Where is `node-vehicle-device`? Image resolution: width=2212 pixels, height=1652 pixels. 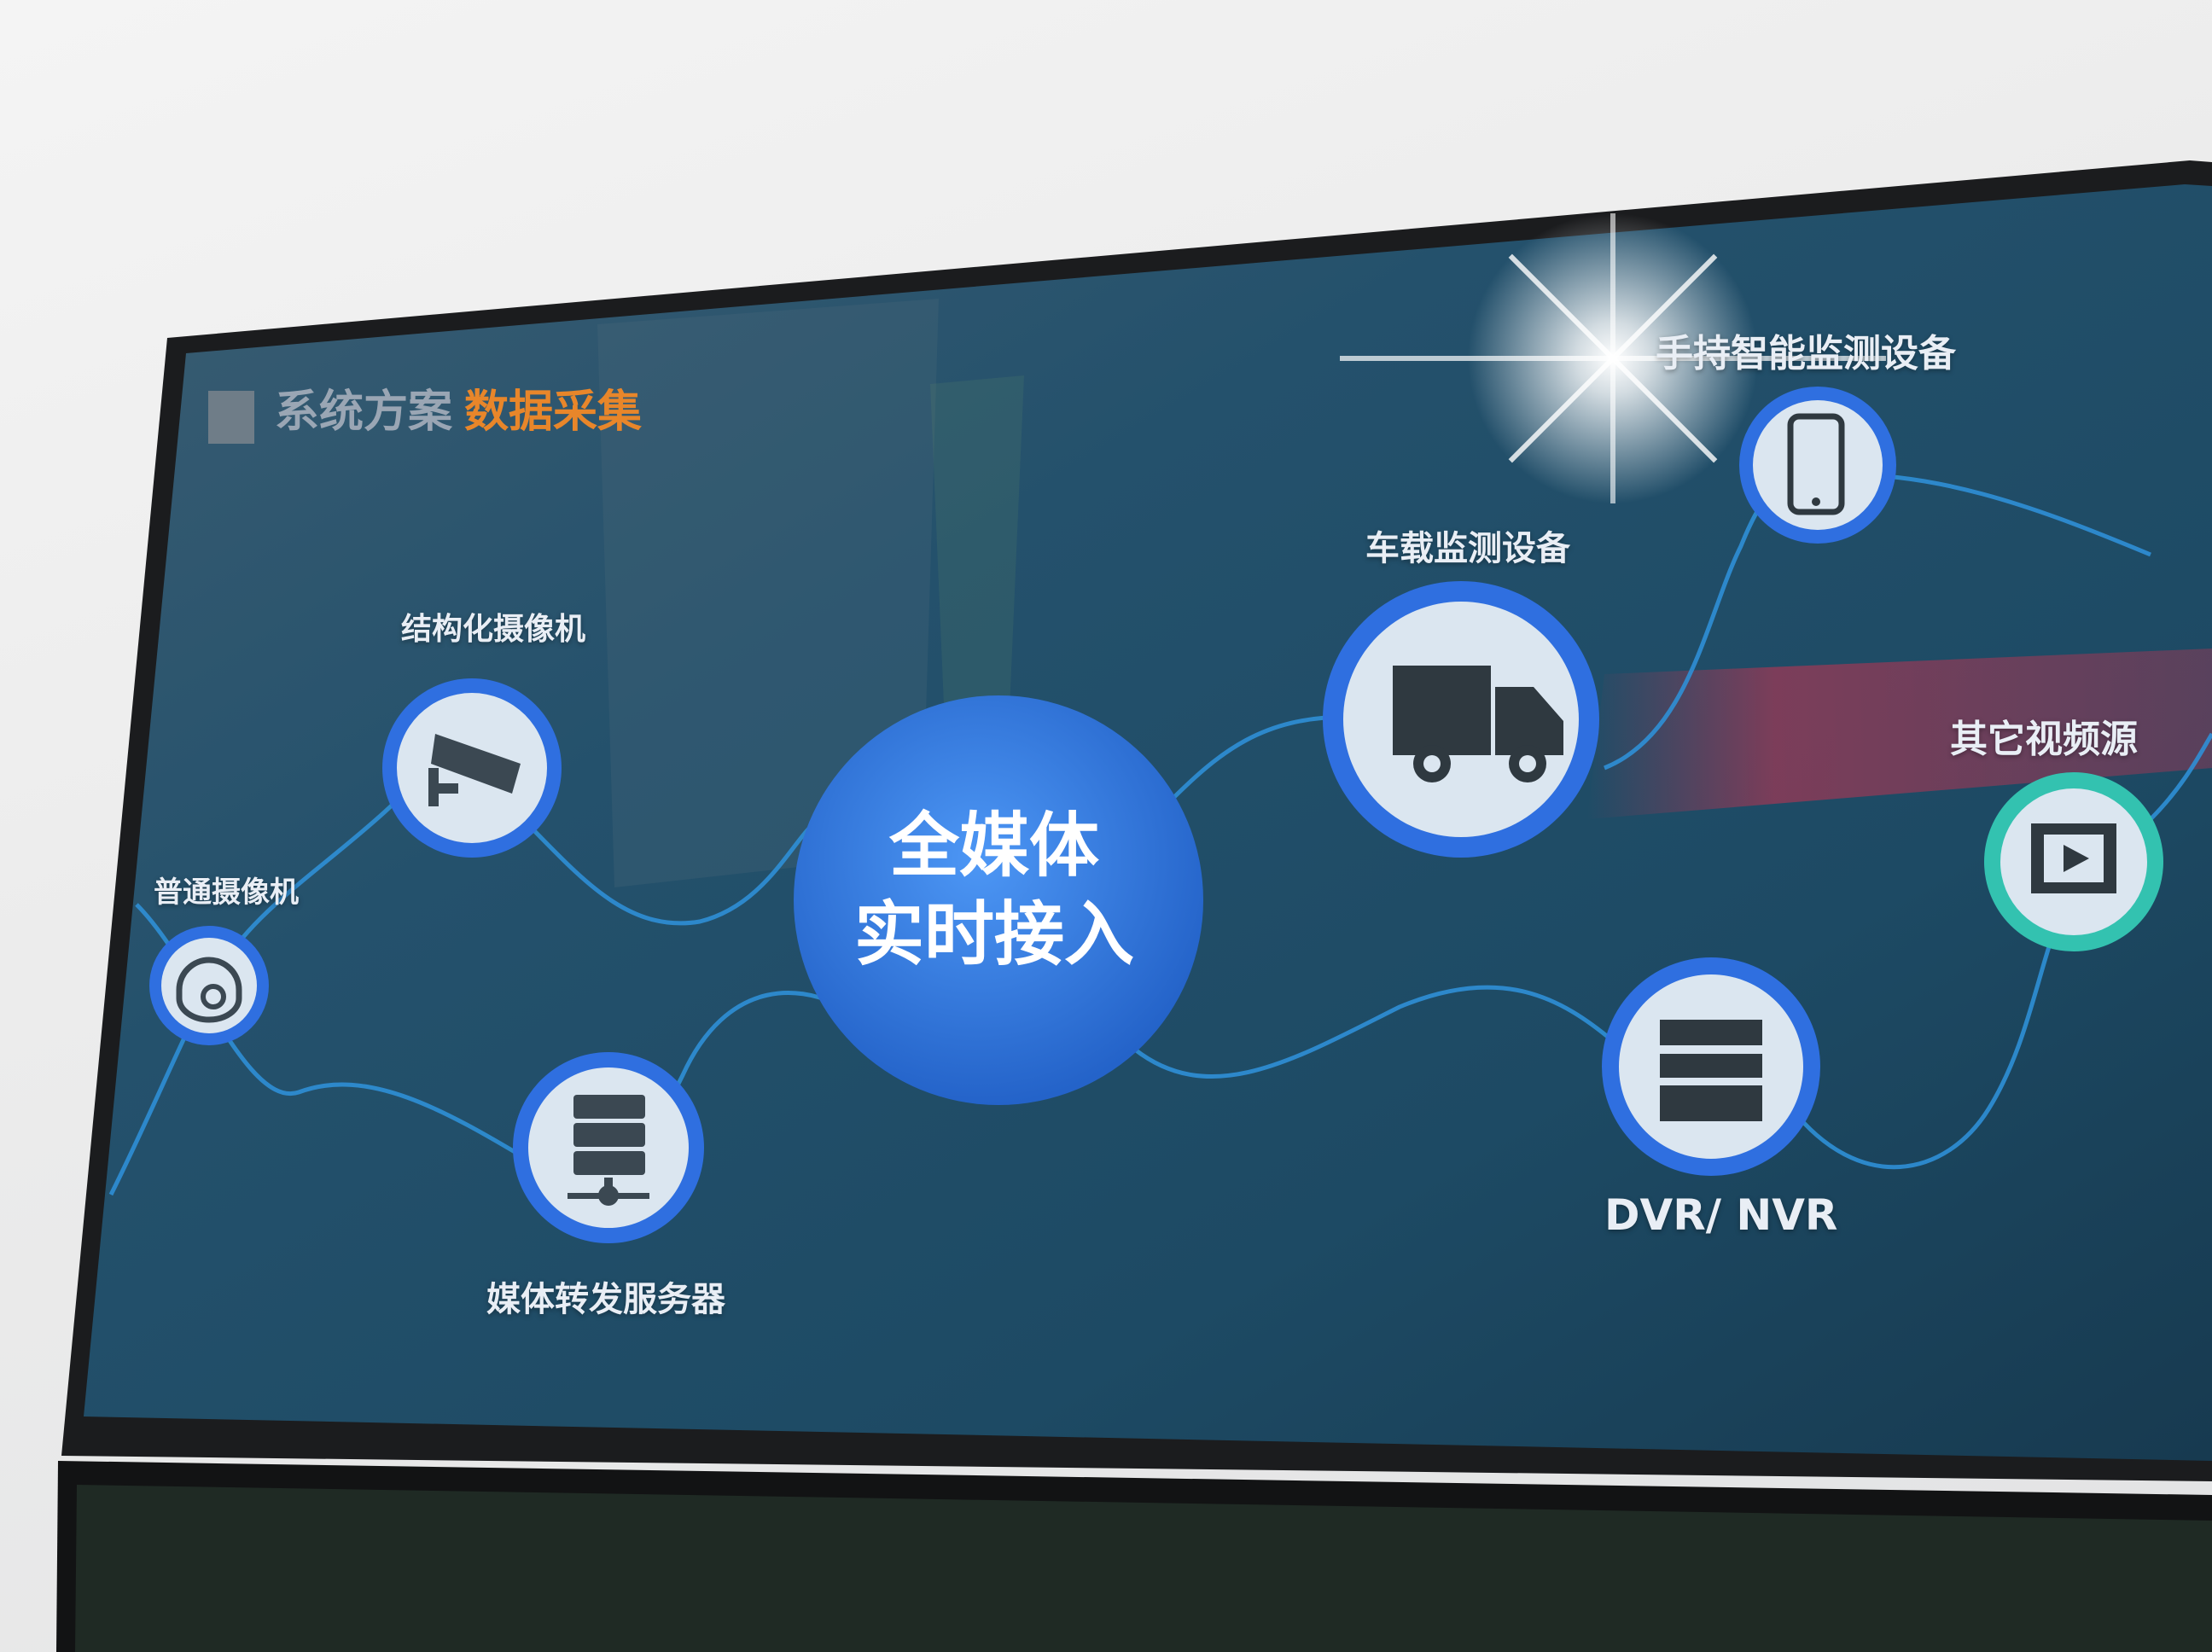 node-vehicle-device is located at coordinates (1461, 719).